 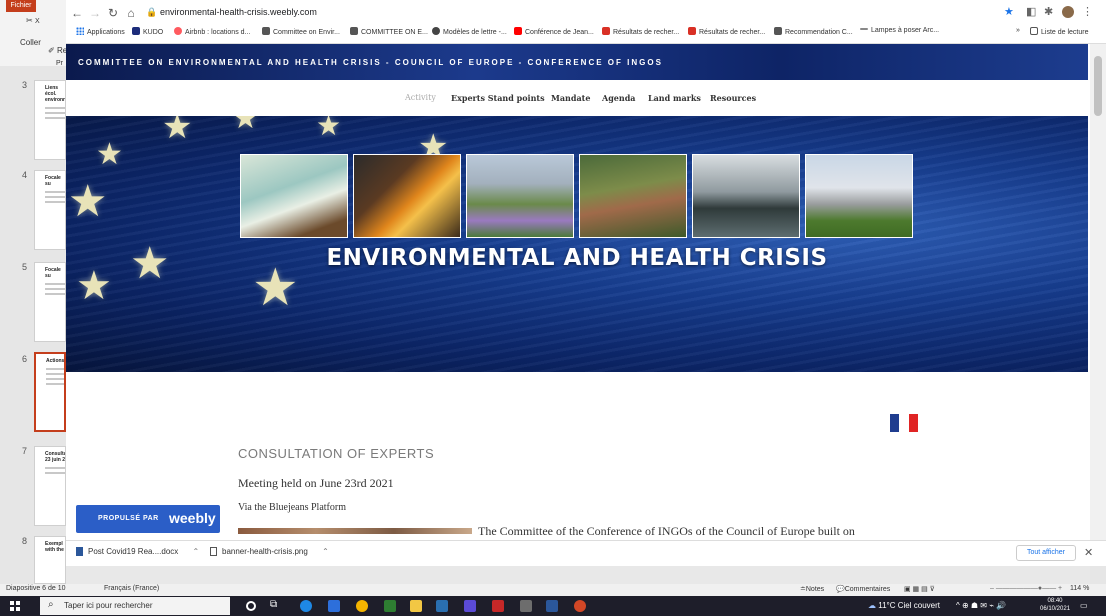 What do you see at coordinates (778, 31) in the screenshot?
I see `weebly-icon` at bounding box center [778, 31].